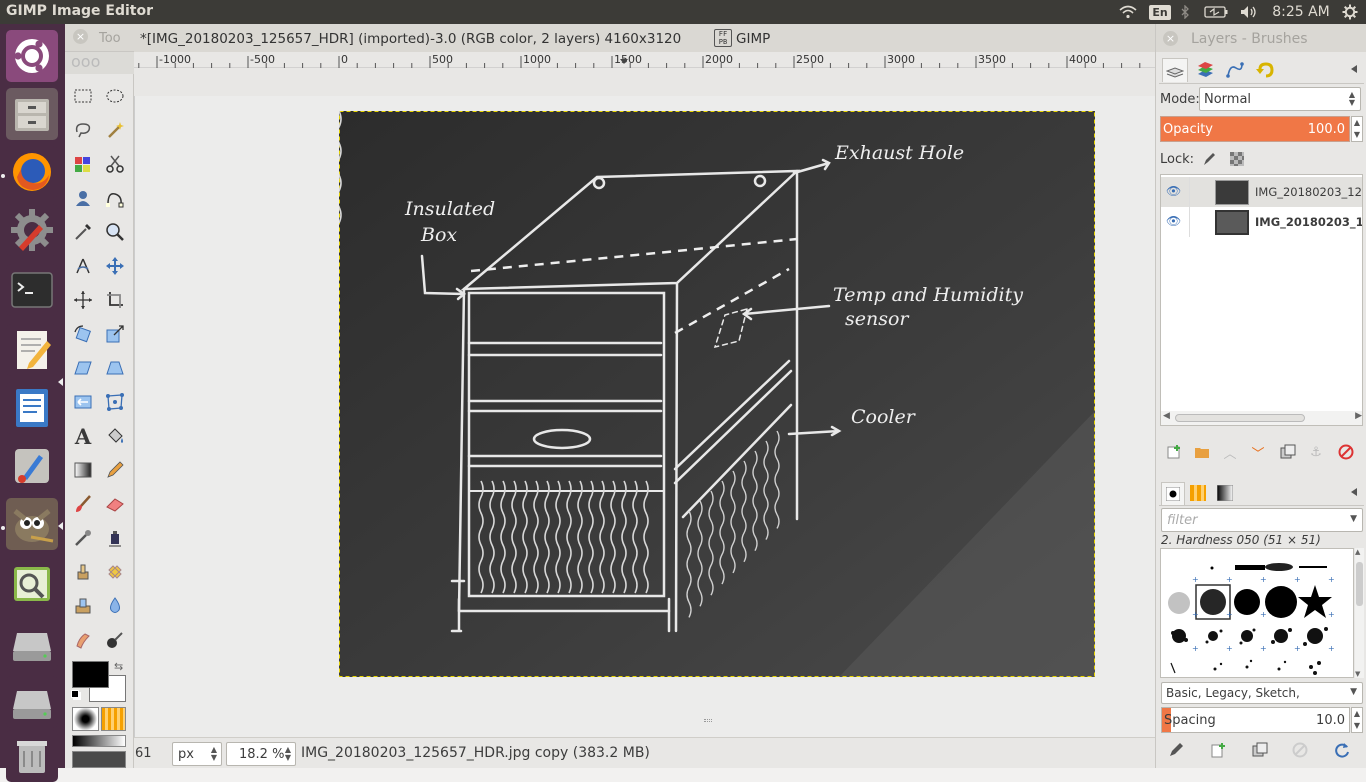 The height and width of the screenshot is (782, 1366). I want to click on bucket-fill-tool-icon, so click(115, 436).